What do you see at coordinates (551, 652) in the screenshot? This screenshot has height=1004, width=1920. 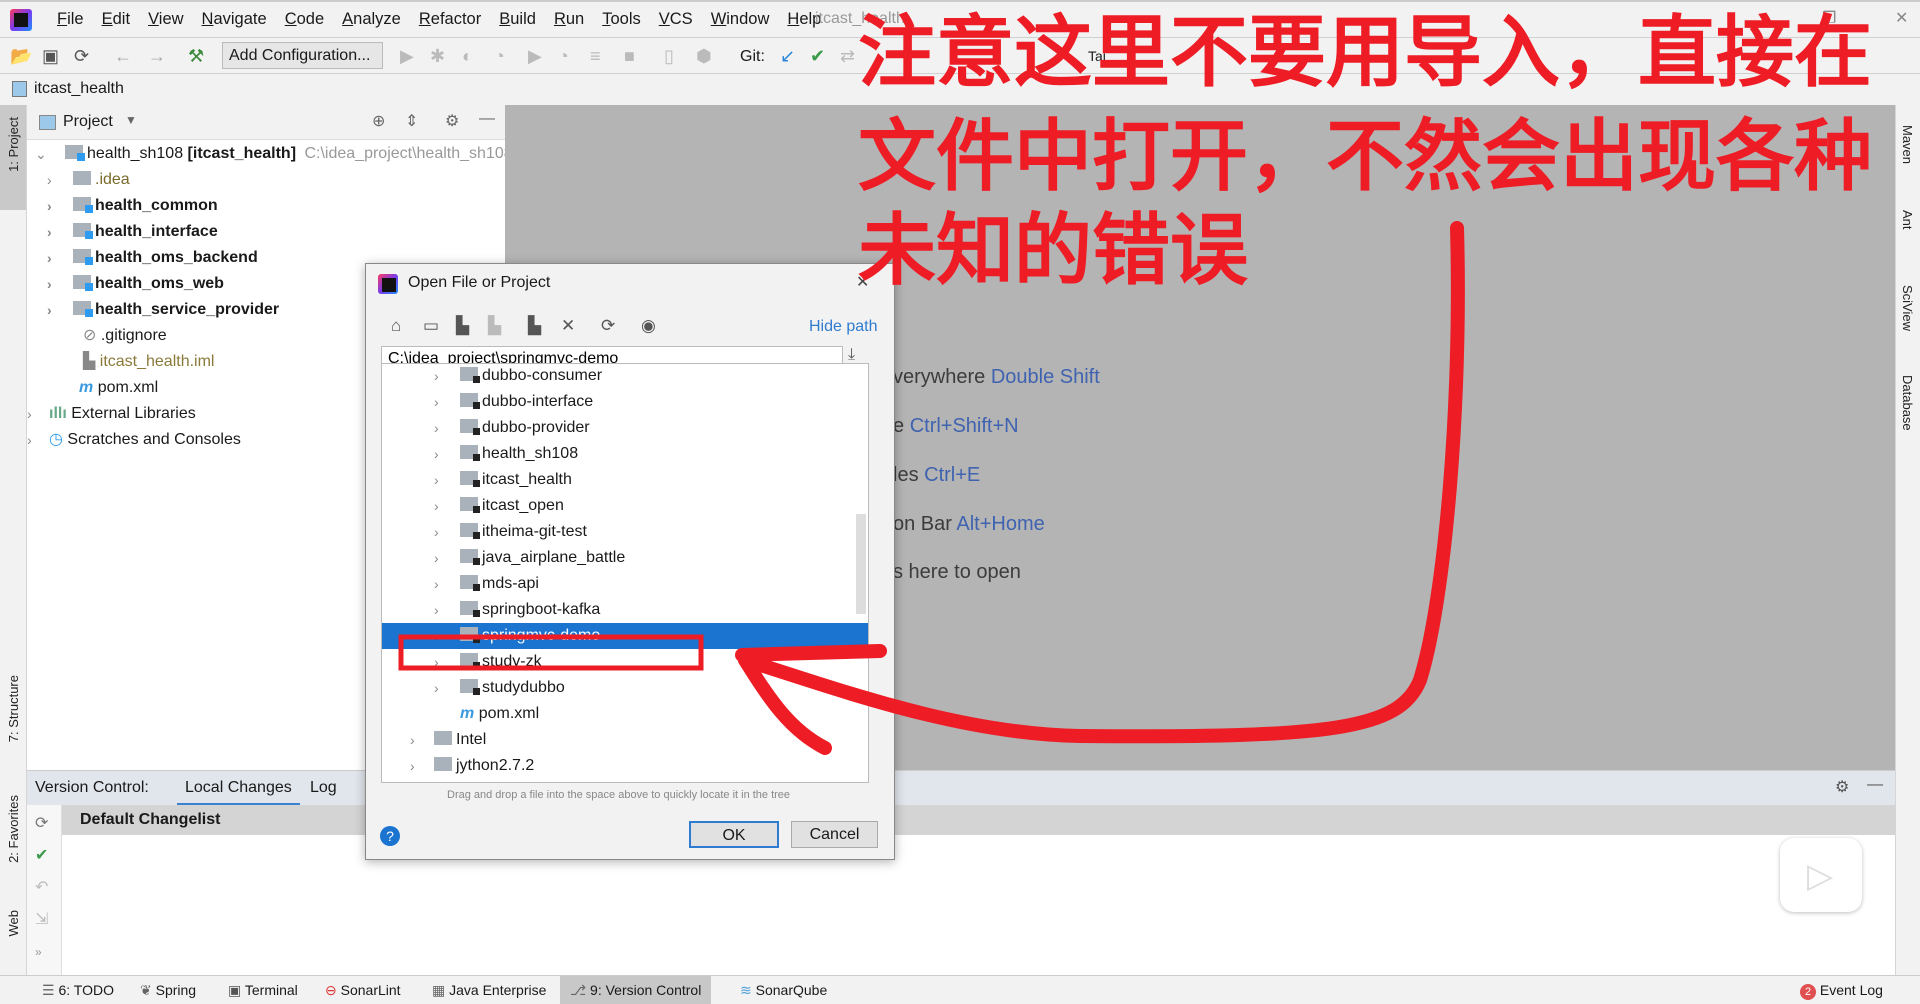 I see `highlight-box` at bounding box center [551, 652].